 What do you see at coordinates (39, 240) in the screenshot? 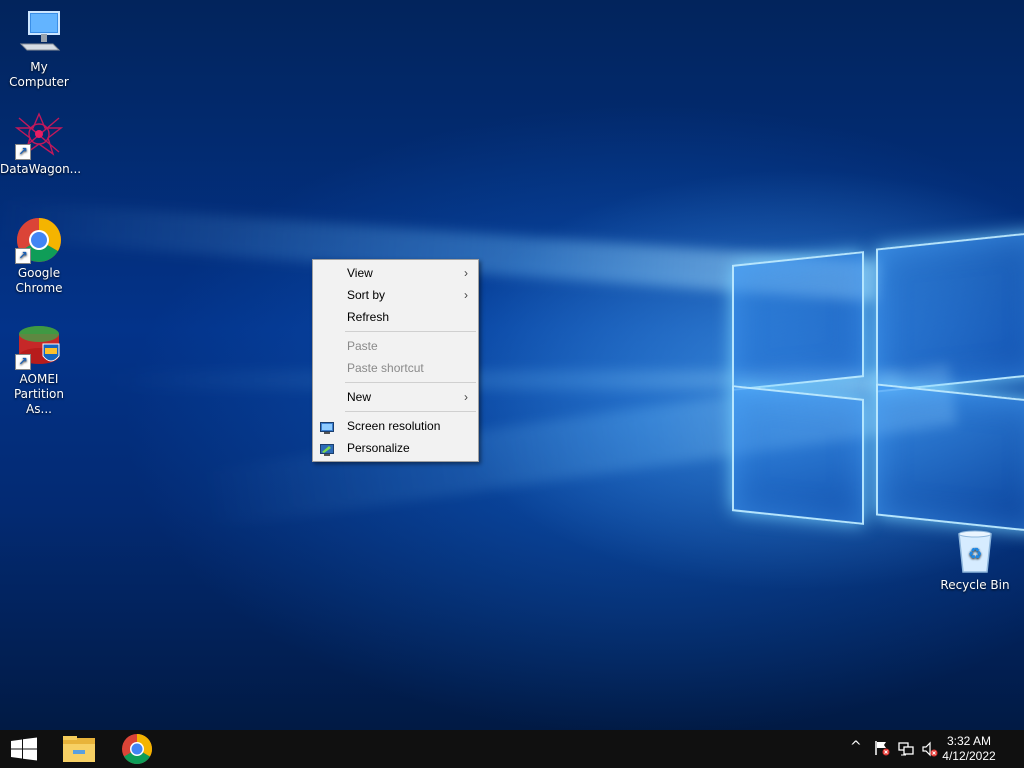
I see `chrome-icon: ↗` at bounding box center [39, 240].